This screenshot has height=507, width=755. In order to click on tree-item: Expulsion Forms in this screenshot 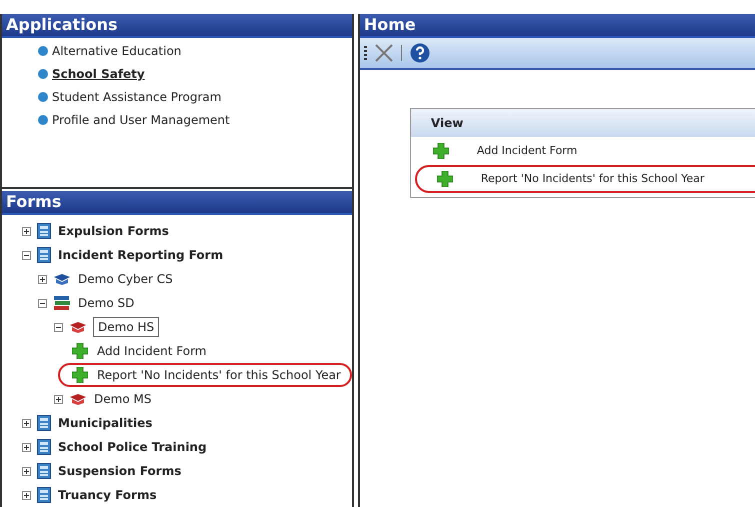, I will do `click(113, 231)`.